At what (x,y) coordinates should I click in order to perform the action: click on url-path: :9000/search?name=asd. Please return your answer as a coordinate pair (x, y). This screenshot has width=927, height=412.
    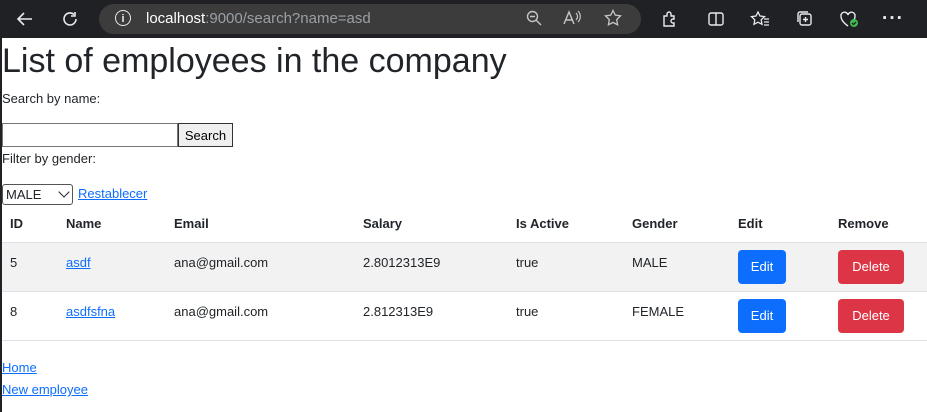
    Looking at the image, I should click on (288, 18).